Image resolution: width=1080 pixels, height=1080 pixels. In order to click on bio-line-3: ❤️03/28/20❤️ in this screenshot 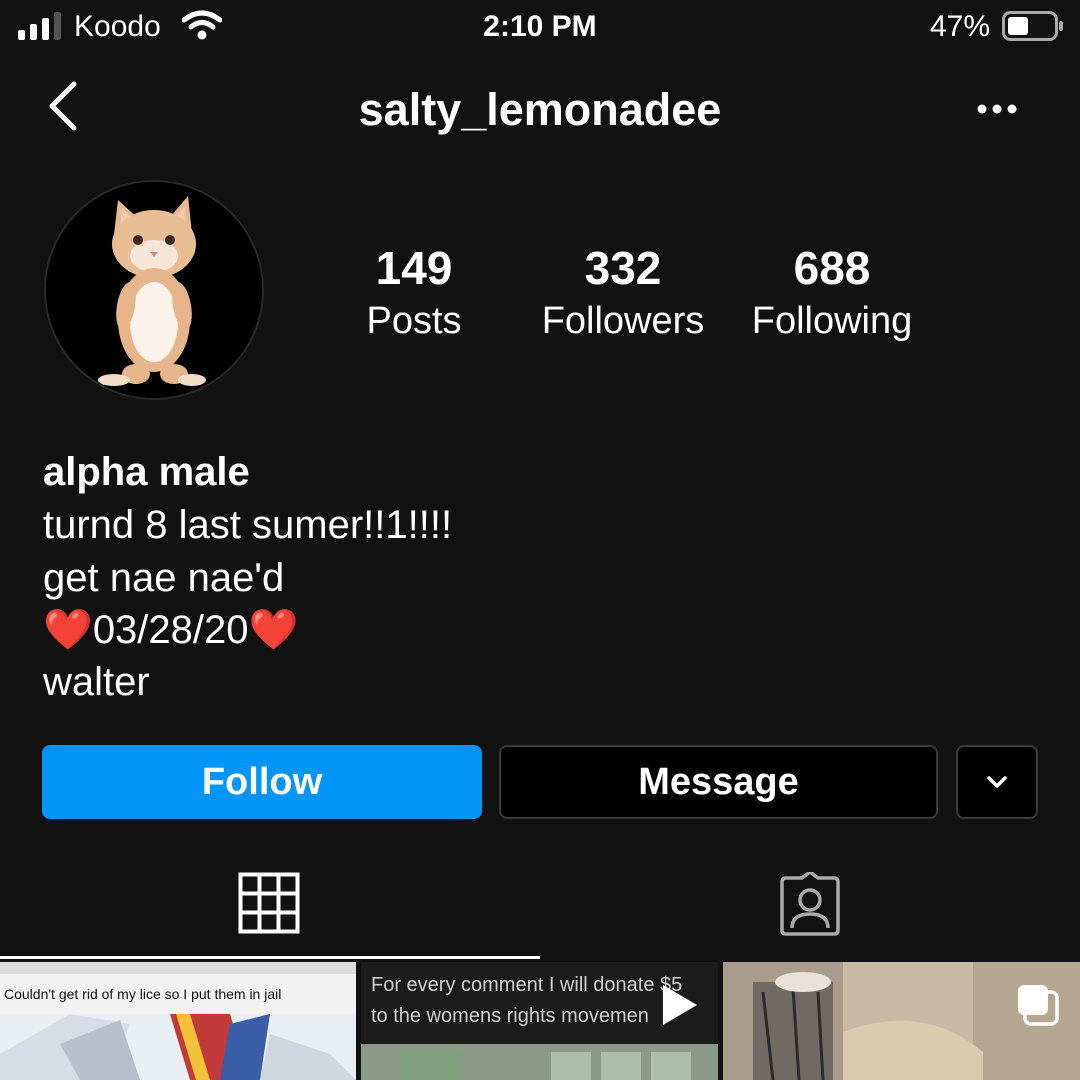, I will do `click(170, 630)`.